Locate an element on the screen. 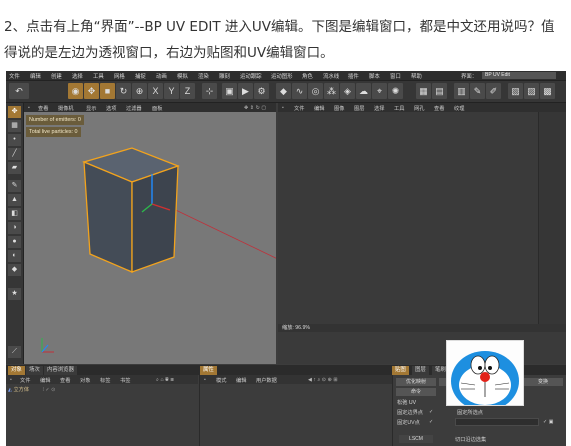 This screenshot has height=446, width=571. deformer-icon: ◈ is located at coordinates (347, 91).